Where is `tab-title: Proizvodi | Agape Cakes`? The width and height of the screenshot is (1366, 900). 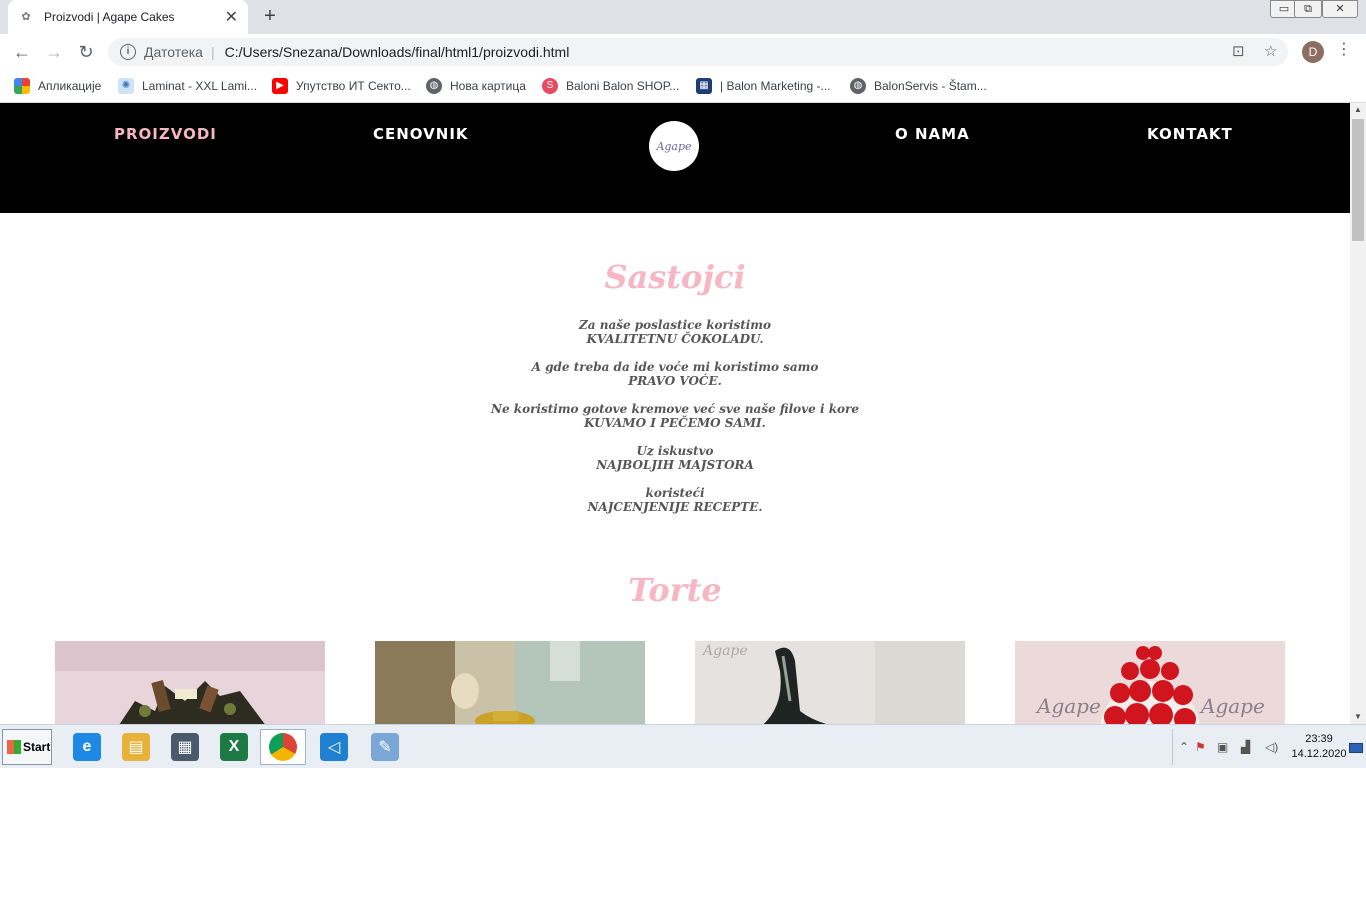
tab-title: Proizvodi | Agape Cakes is located at coordinates (109, 17).